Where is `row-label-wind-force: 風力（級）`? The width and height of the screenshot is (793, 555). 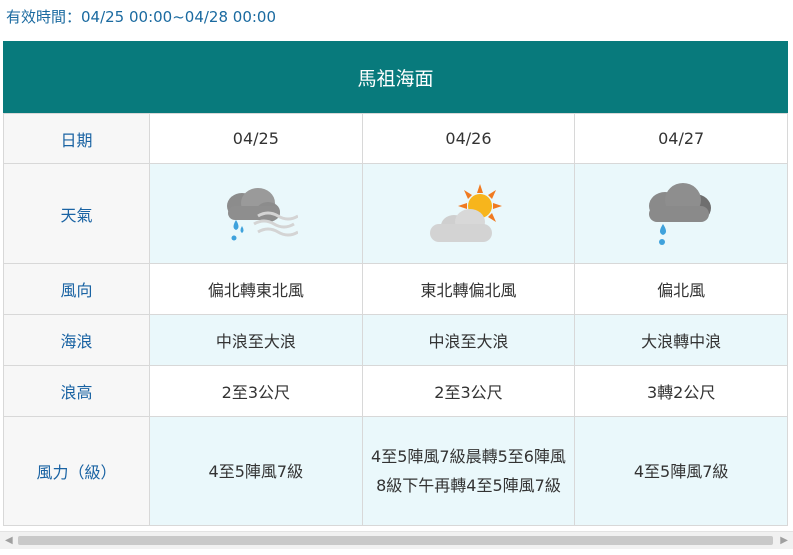
row-label-wind-force: 風力（級） is located at coordinates (76, 471).